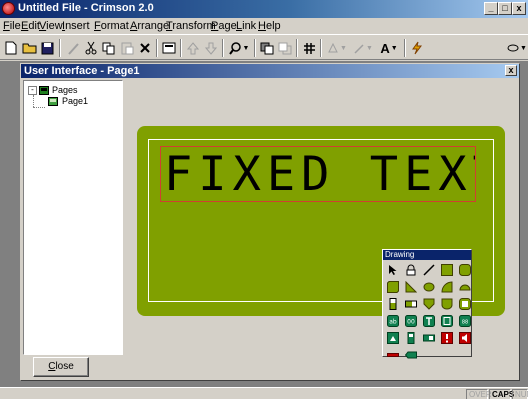 The image size is (528, 399). Describe the element at coordinates (337, 48) in the screenshot. I see `fill-color-icon: ▼` at that location.